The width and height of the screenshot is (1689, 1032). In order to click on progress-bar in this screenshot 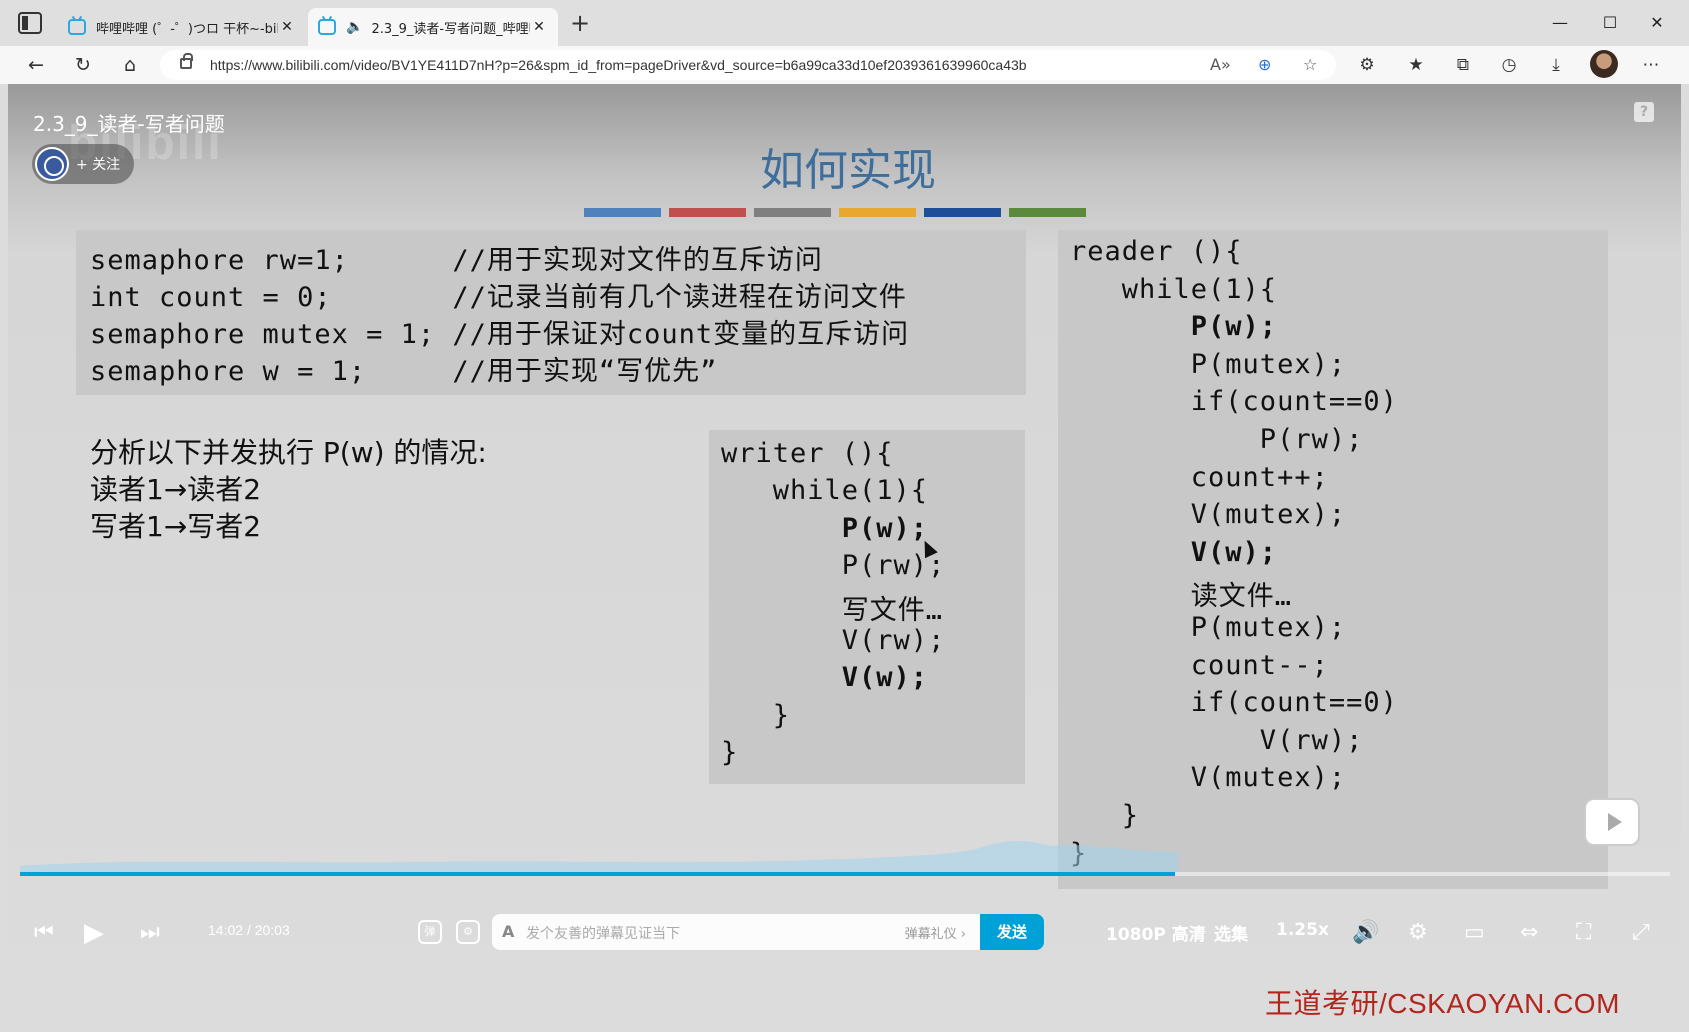, I will do `click(845, 874)`.